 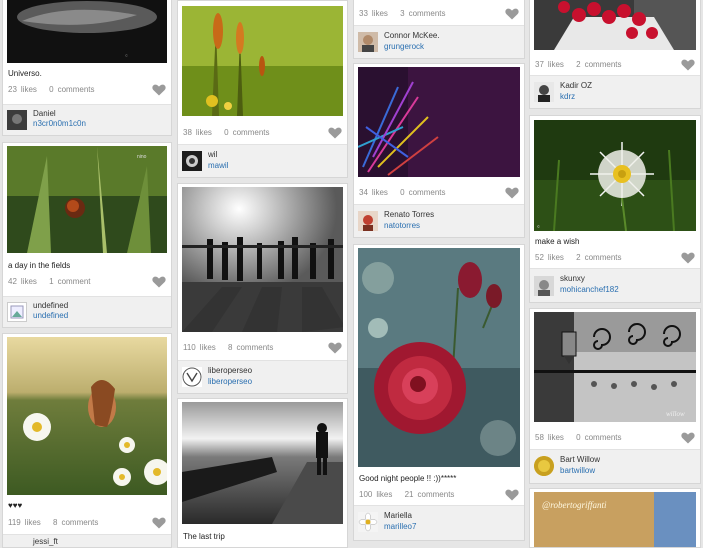 I want to click on likes-count: 58, so click(x=539, y=437).